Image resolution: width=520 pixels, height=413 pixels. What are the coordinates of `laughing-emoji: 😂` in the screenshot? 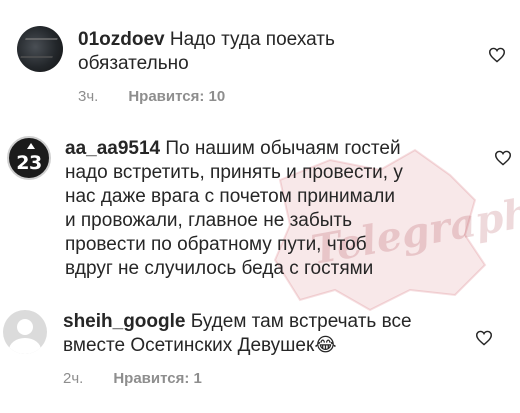 It's located at (325, 345).